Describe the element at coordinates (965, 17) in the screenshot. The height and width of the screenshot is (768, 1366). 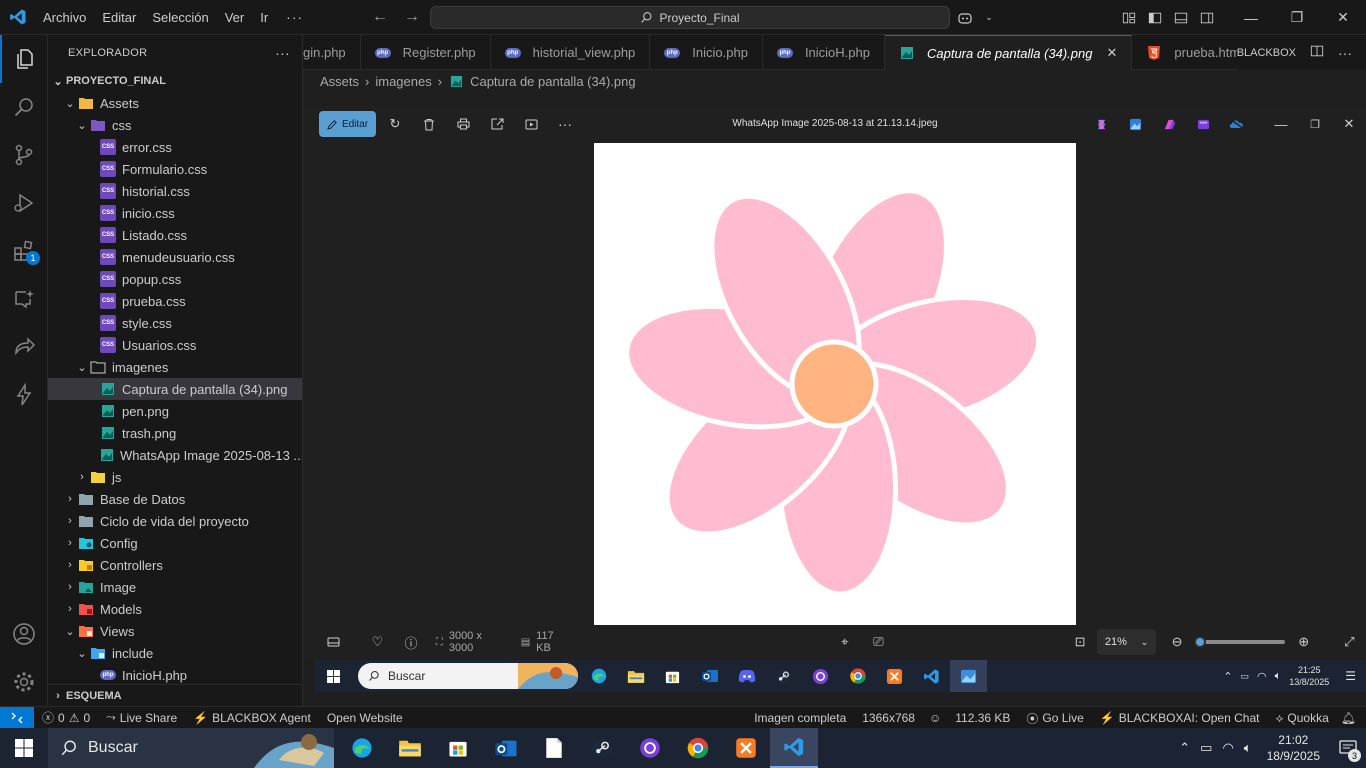
I see `copilot-icon` at that location.